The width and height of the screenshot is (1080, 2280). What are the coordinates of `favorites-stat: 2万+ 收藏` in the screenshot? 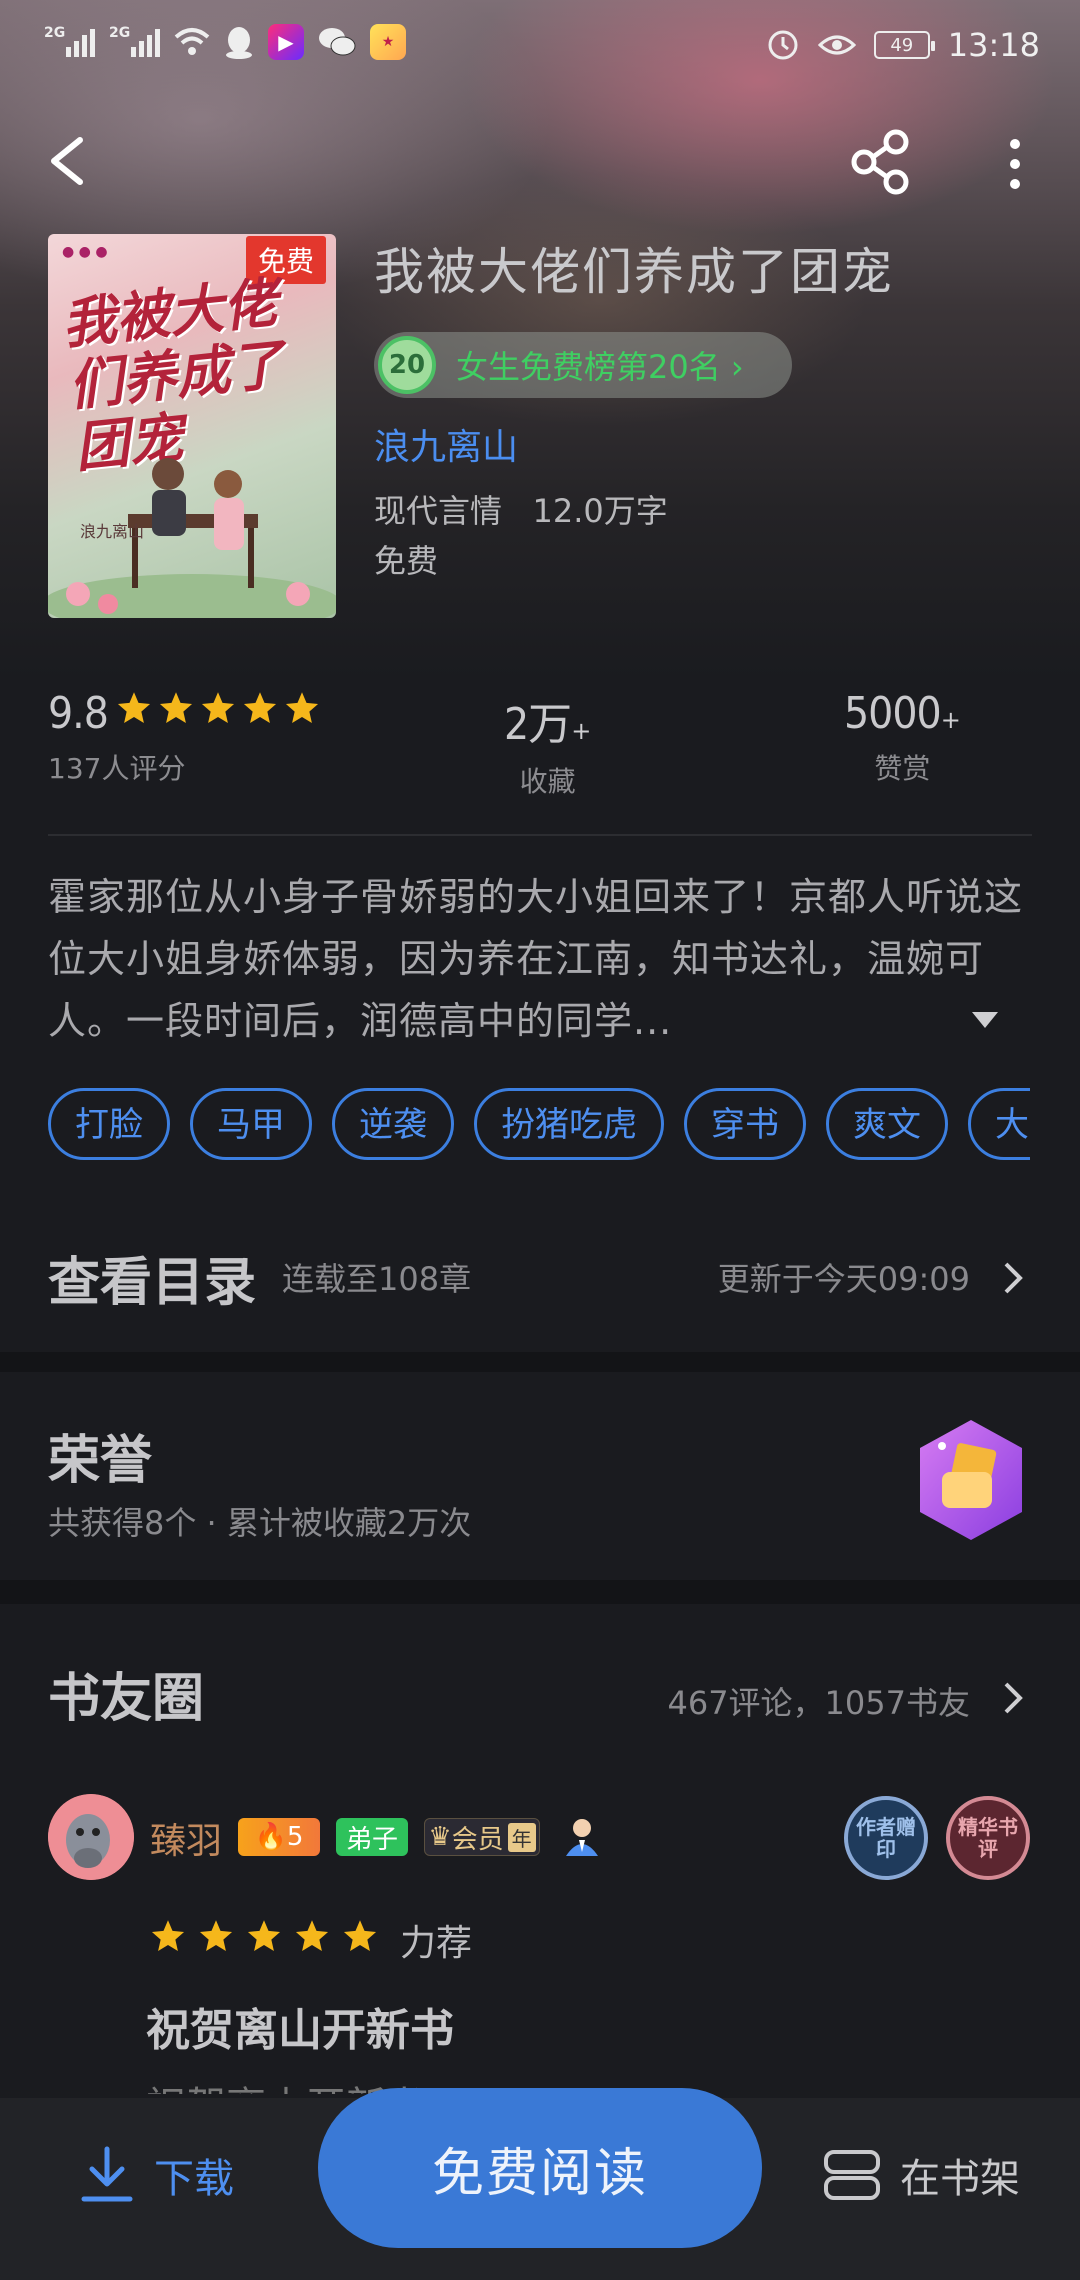 It's located at (548, 748).